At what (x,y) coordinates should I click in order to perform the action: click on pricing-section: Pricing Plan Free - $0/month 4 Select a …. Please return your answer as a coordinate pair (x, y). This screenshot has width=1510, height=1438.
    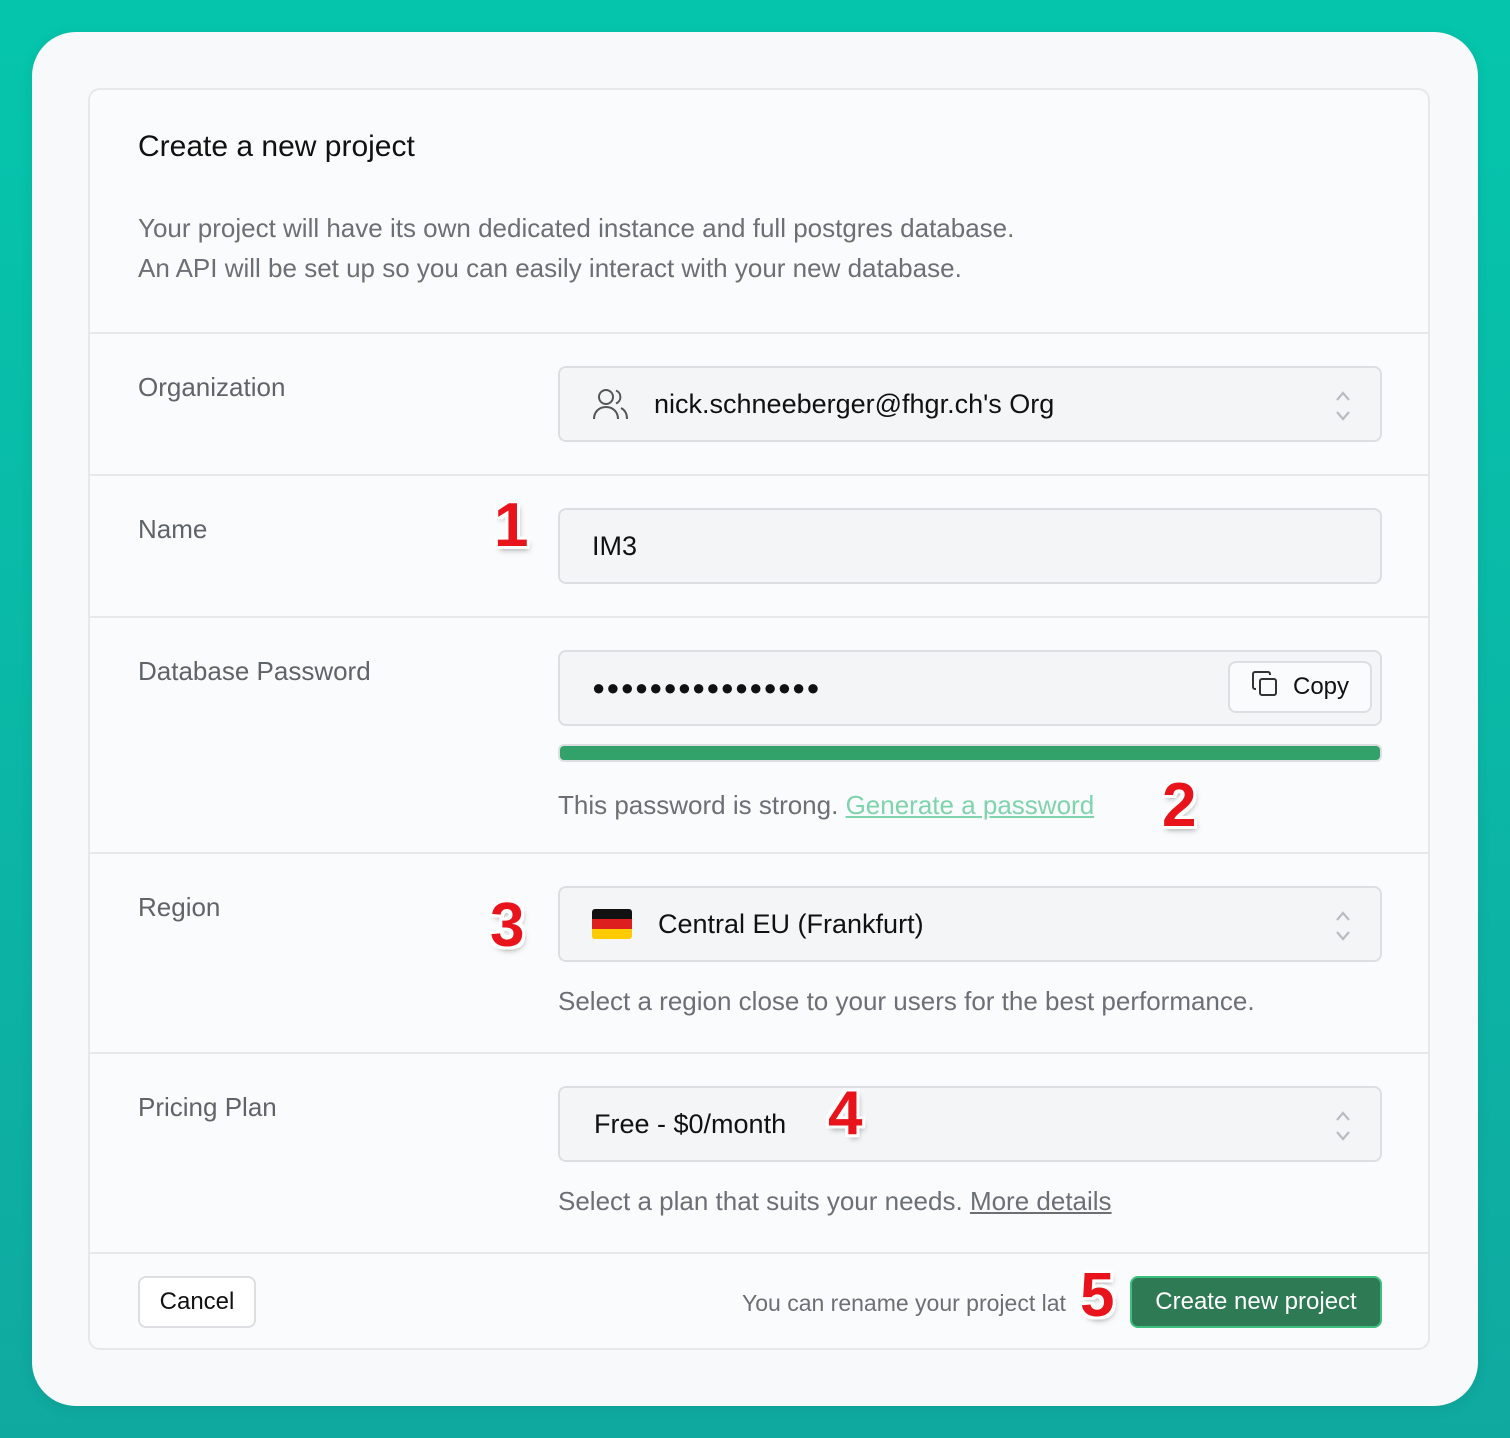
    Looking at the image, I should click on (759, 1152).